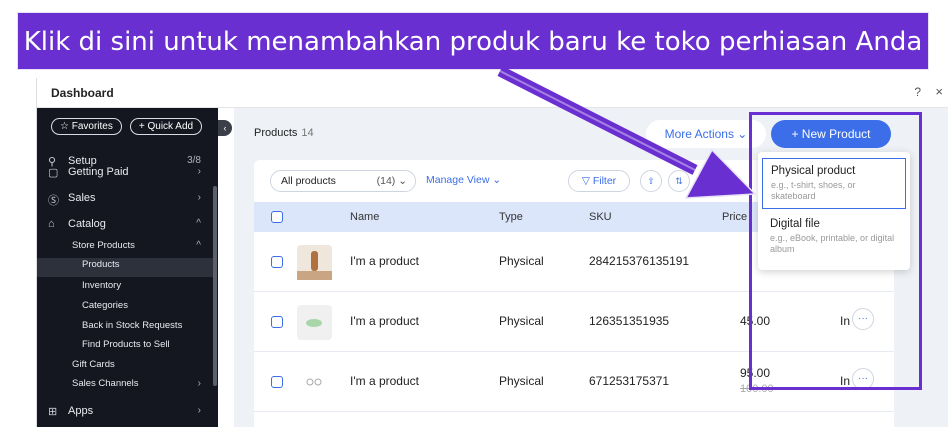 This screenshot has height=427, width=948. Describe the element at coordinates (492, 93) in the screenshot. I see `title-bar: Dashboard ? ×` at that location.